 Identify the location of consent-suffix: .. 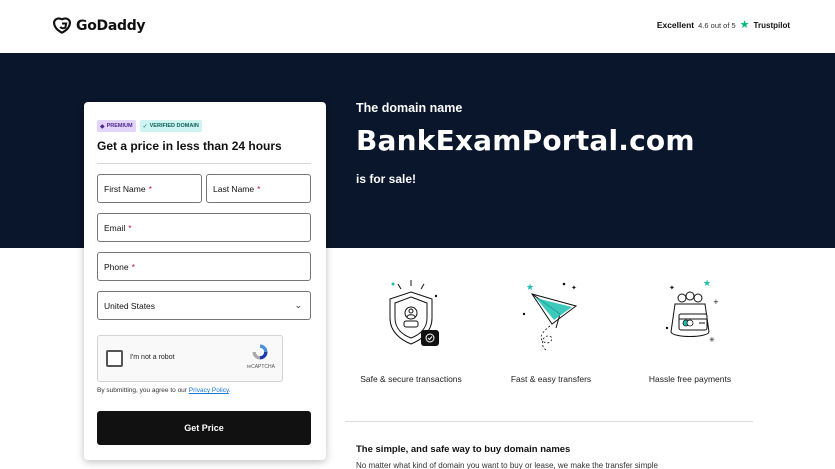
(229, 390).